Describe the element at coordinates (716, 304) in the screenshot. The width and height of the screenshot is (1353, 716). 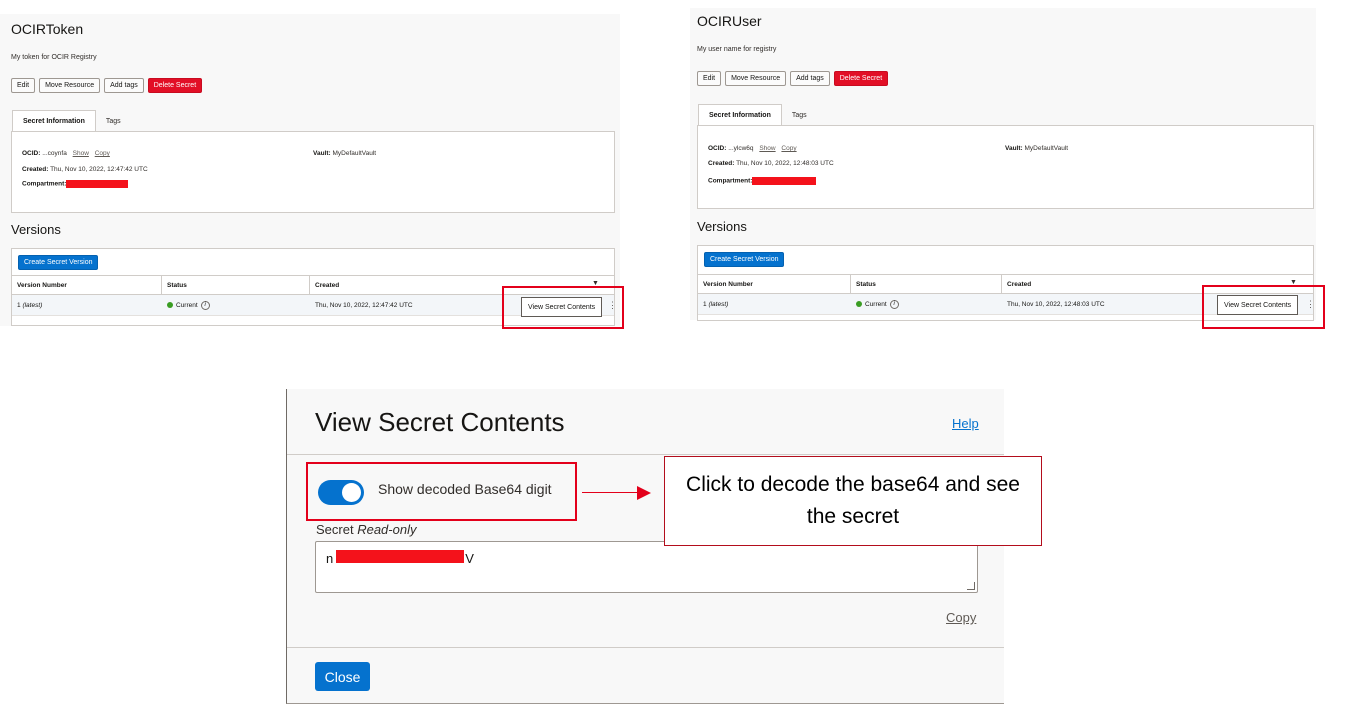
I see `right-row-version: 1 (latest)` at that location.